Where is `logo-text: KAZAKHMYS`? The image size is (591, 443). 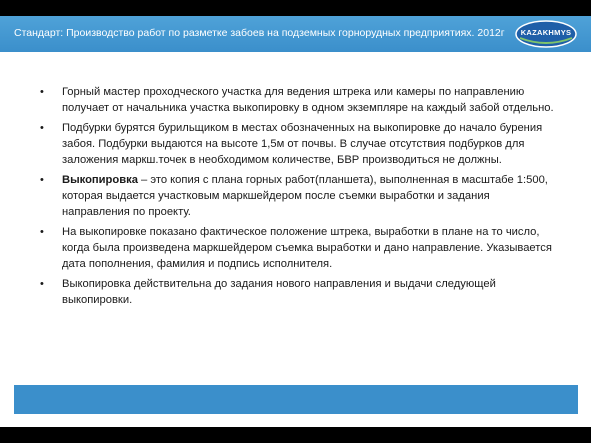
logo-text: KAZAKHMYS is located at coordinates (546, 32).